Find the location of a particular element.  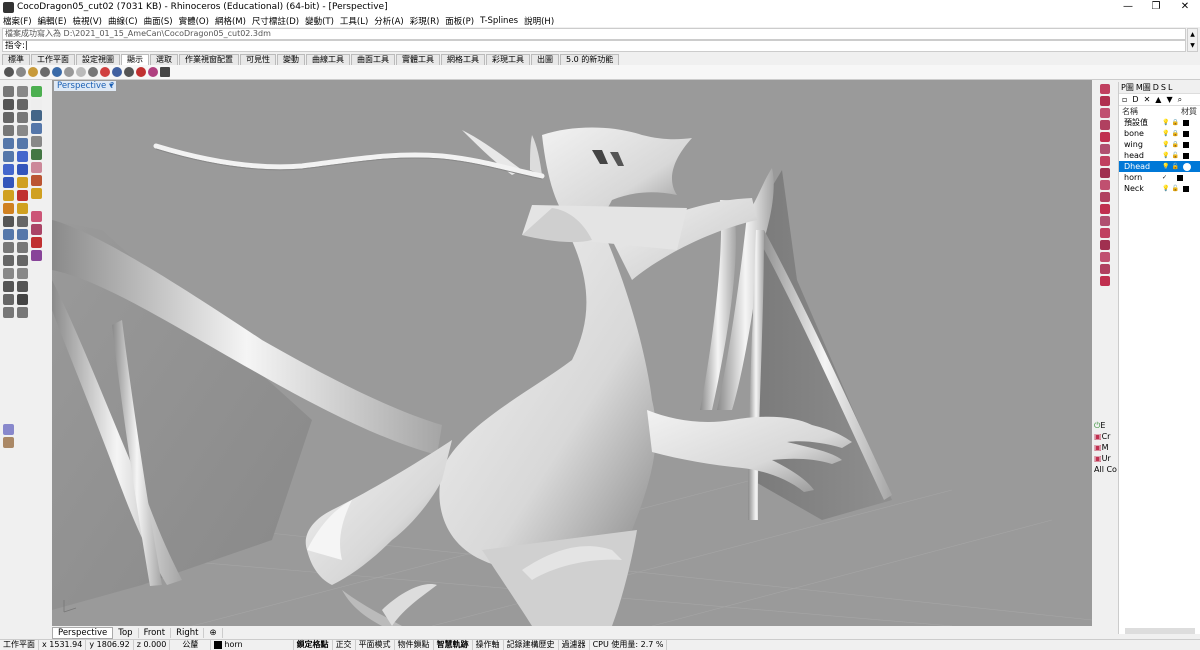

toggle-smarttrack: 智慧軌跡 is located at coordinates (453, 645).